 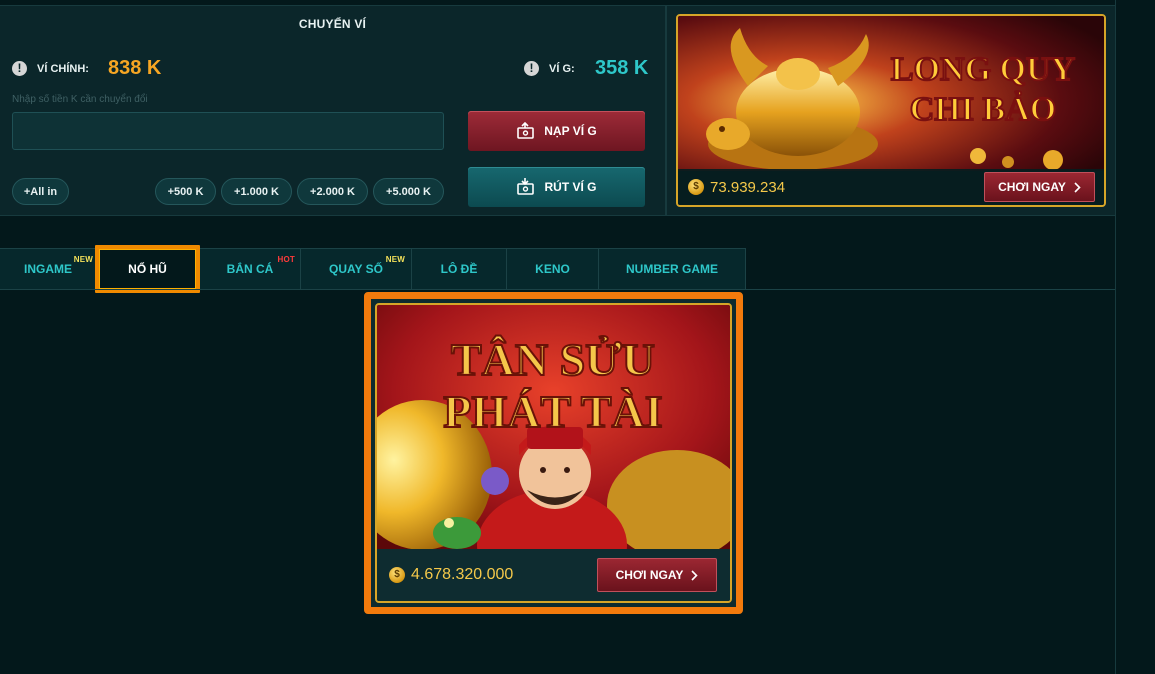 I want to click on tab-no-hu: NỔ HŨ, so click(x=147, y=269).